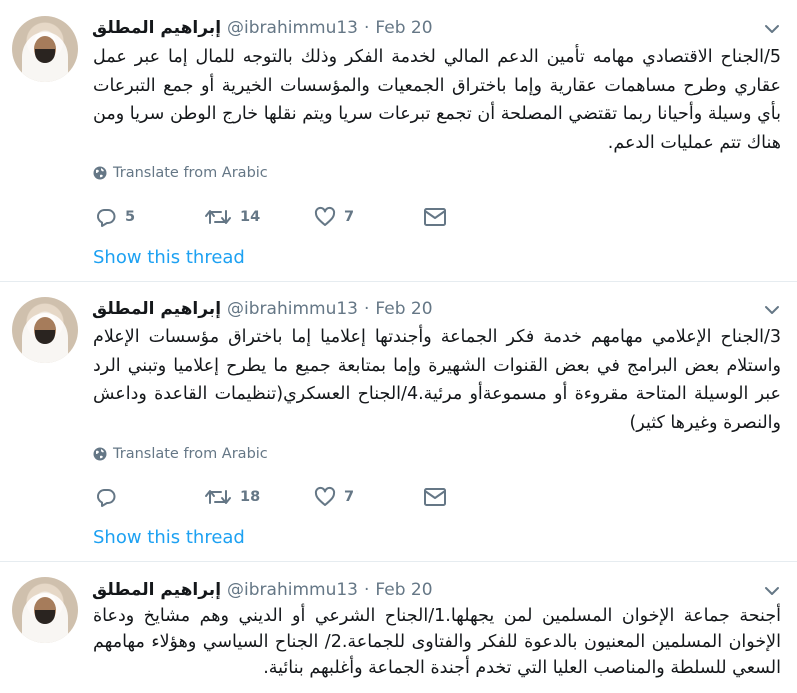 The image size is (797, 693). What do you see at coordinates (232, 217) in the screenshot?
I see `retweet-button: 14` at bounding box center [232, 217].